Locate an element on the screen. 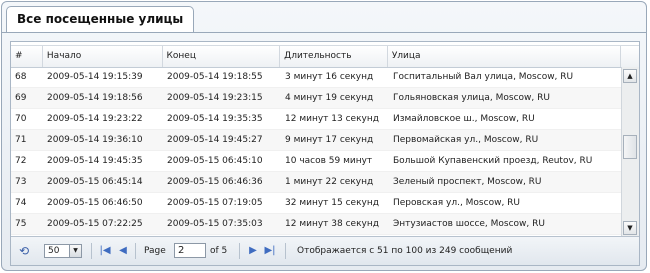 Image resolution: width=650 pixels, height=273 pixels. page-size-value: 50 is located at coordinates (54, 251).